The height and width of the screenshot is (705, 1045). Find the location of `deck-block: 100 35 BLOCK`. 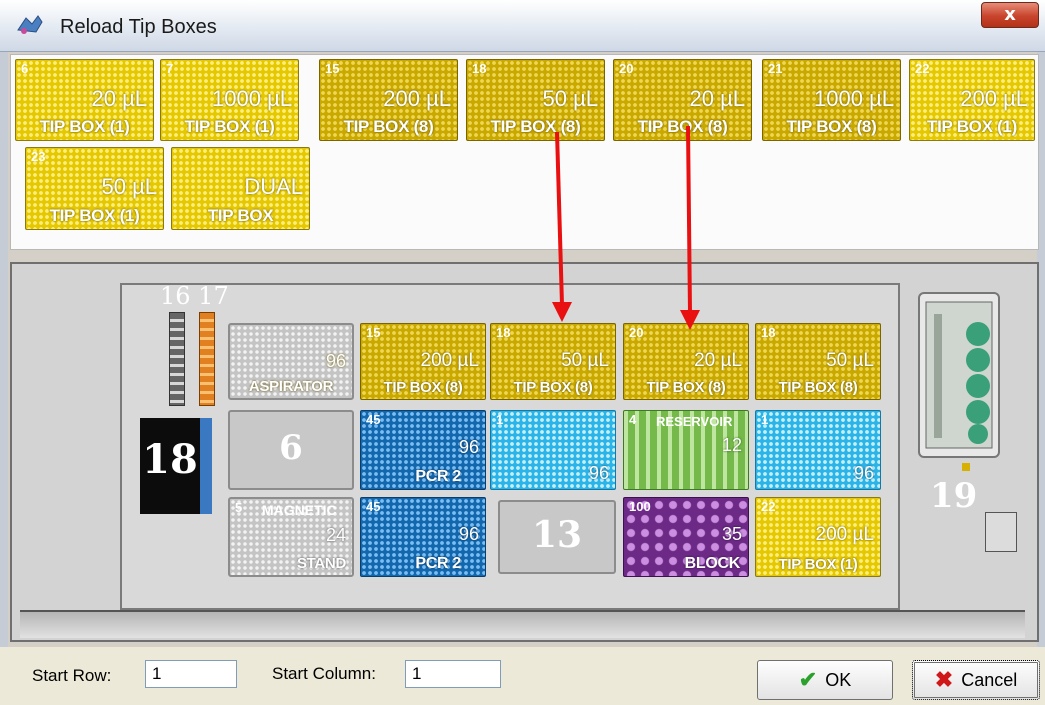

deck-block: 100 35 BLOCK is located at coordinates (686, 537).